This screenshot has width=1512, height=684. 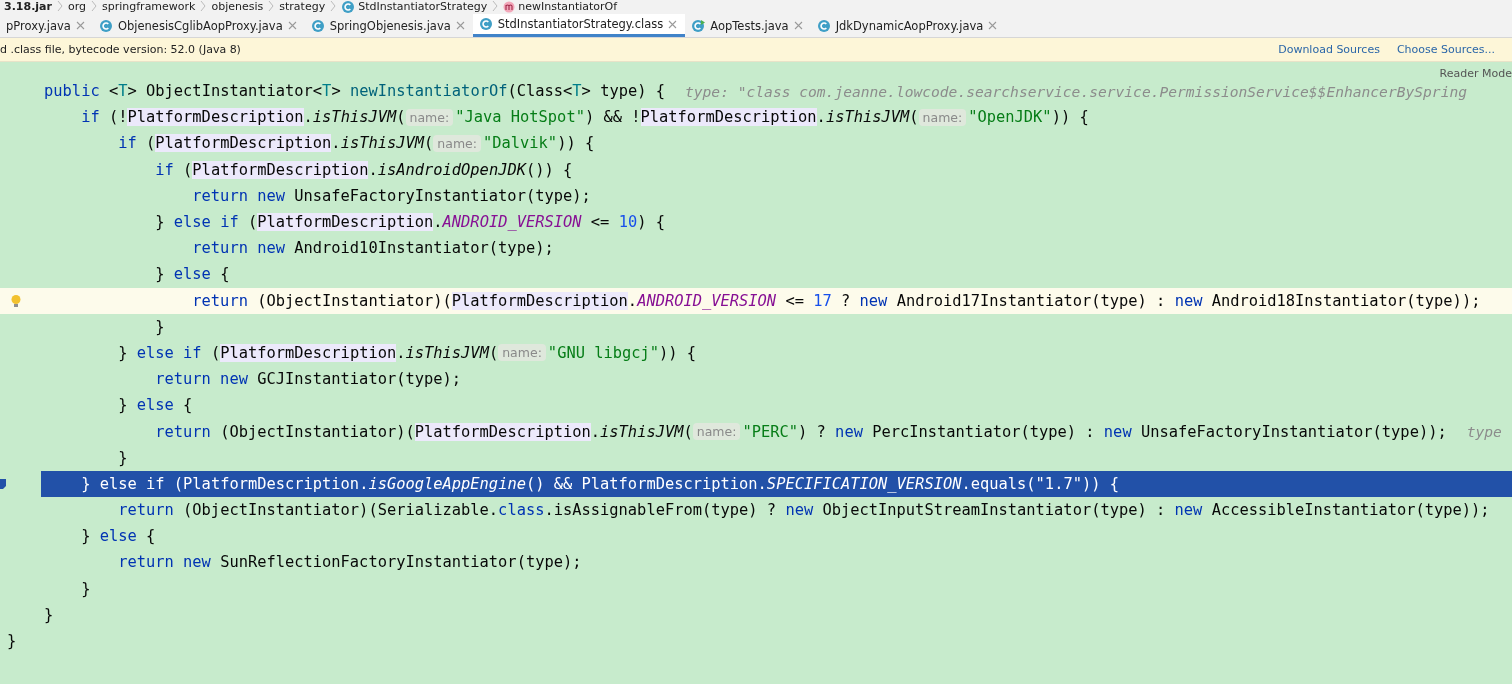 I want to click on bookmark-icon, so click(x=3, y=483).